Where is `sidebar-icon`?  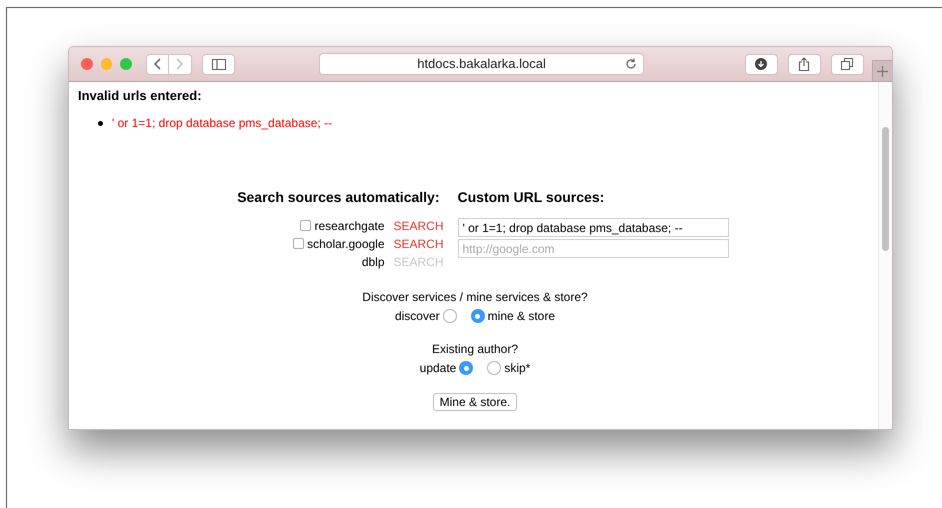 sidebar-icon is located at coordinates (219, 64).